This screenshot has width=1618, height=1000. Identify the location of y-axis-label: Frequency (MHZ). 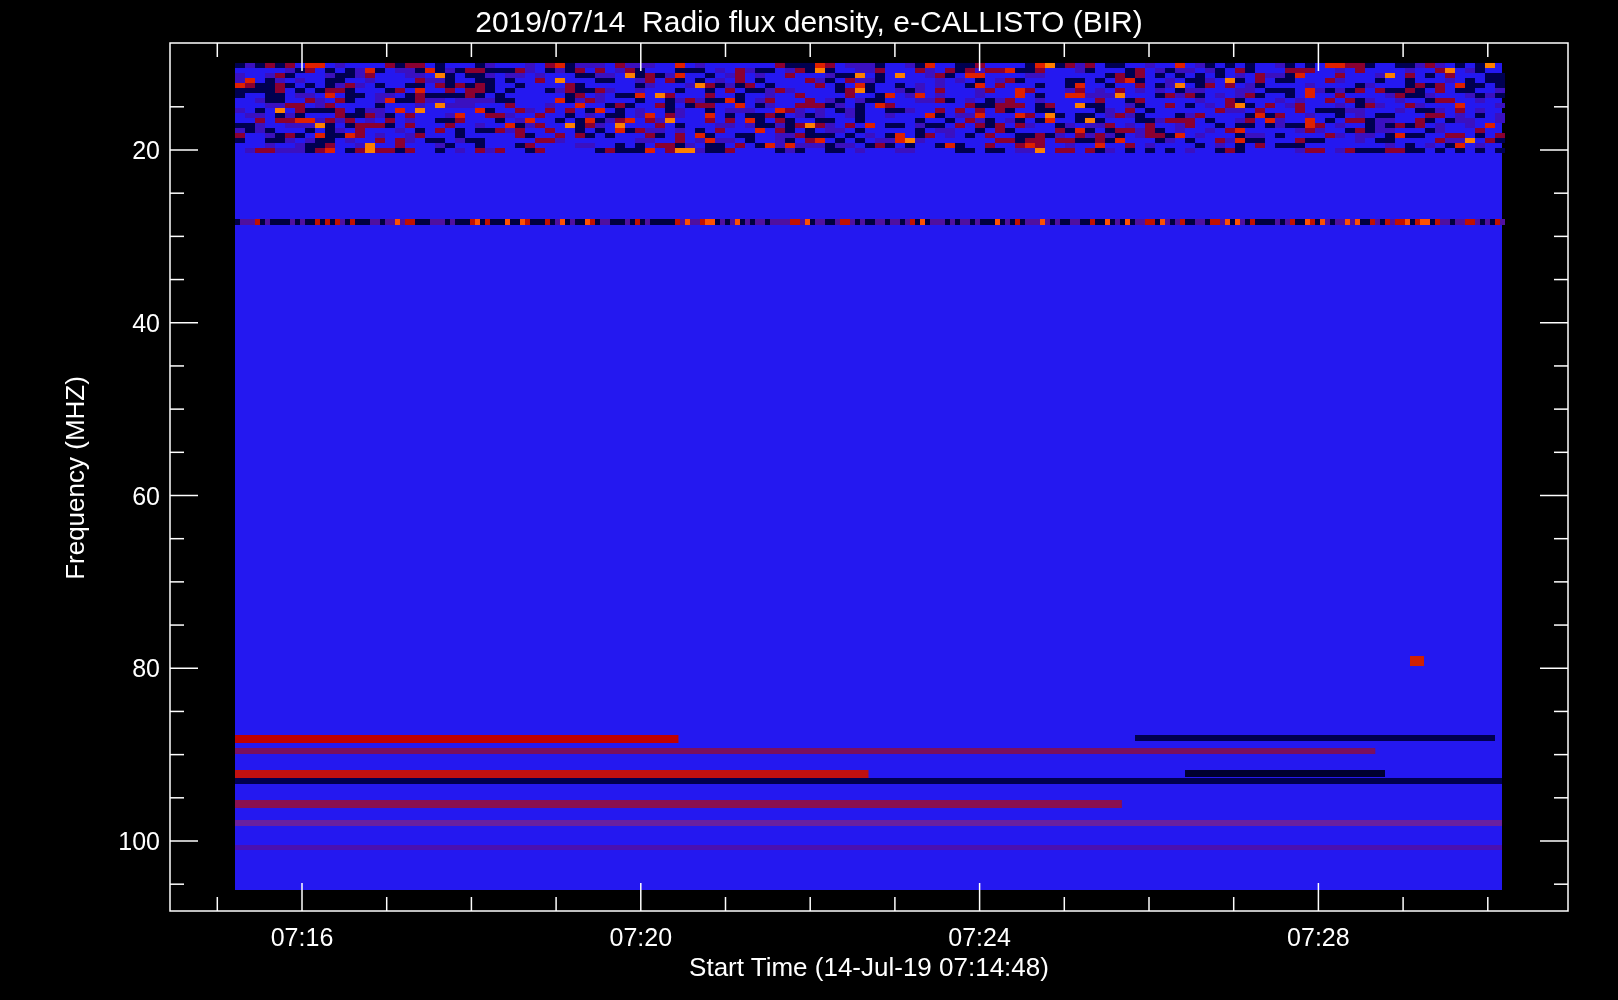
(75, 478).